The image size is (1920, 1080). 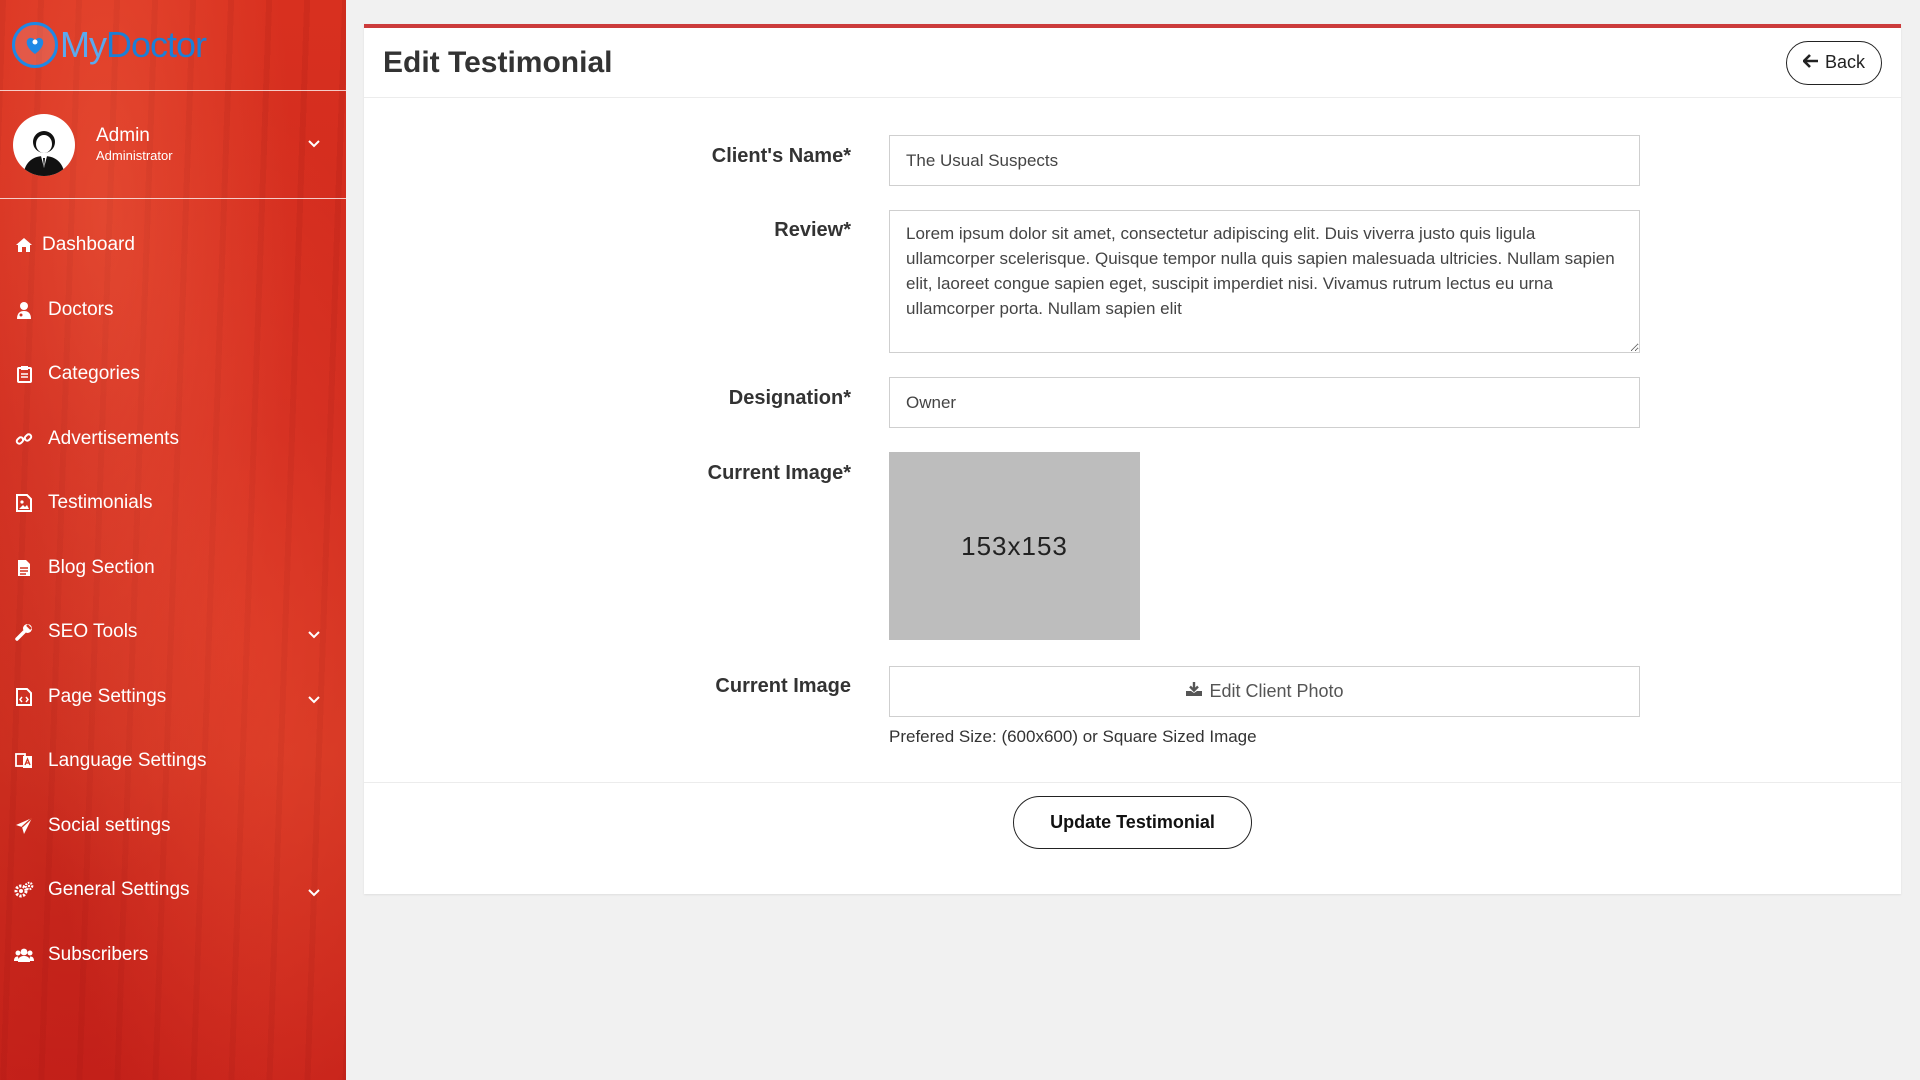 What do you see at coordinates (24, 374) in the screenshot?
I see `clipboard-icon` at bounding box center [24, 374].